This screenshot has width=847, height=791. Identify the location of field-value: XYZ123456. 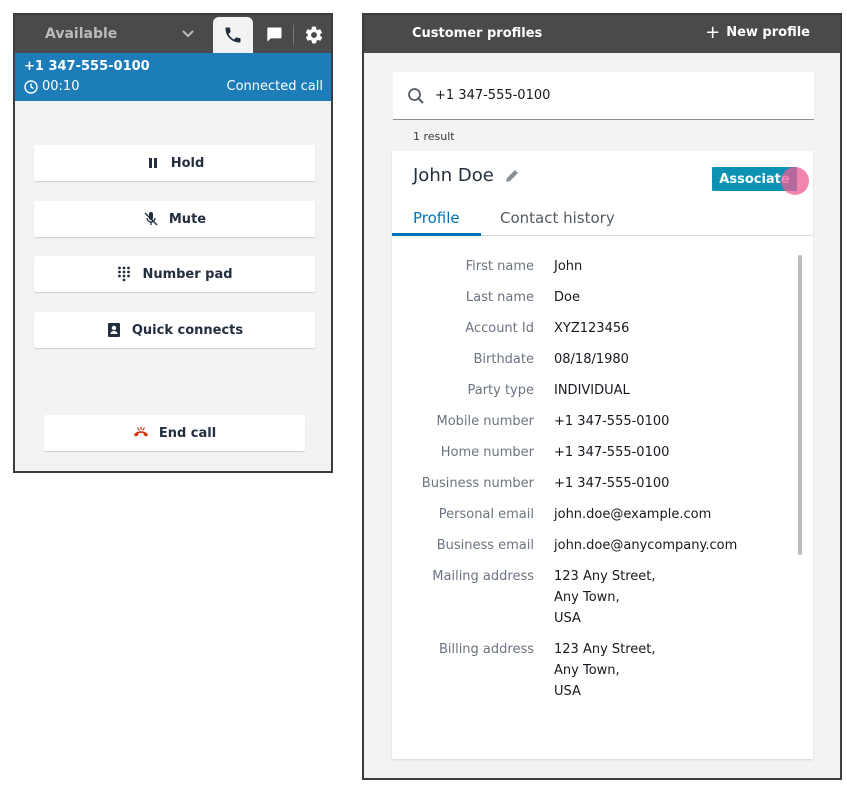
(592, 328).